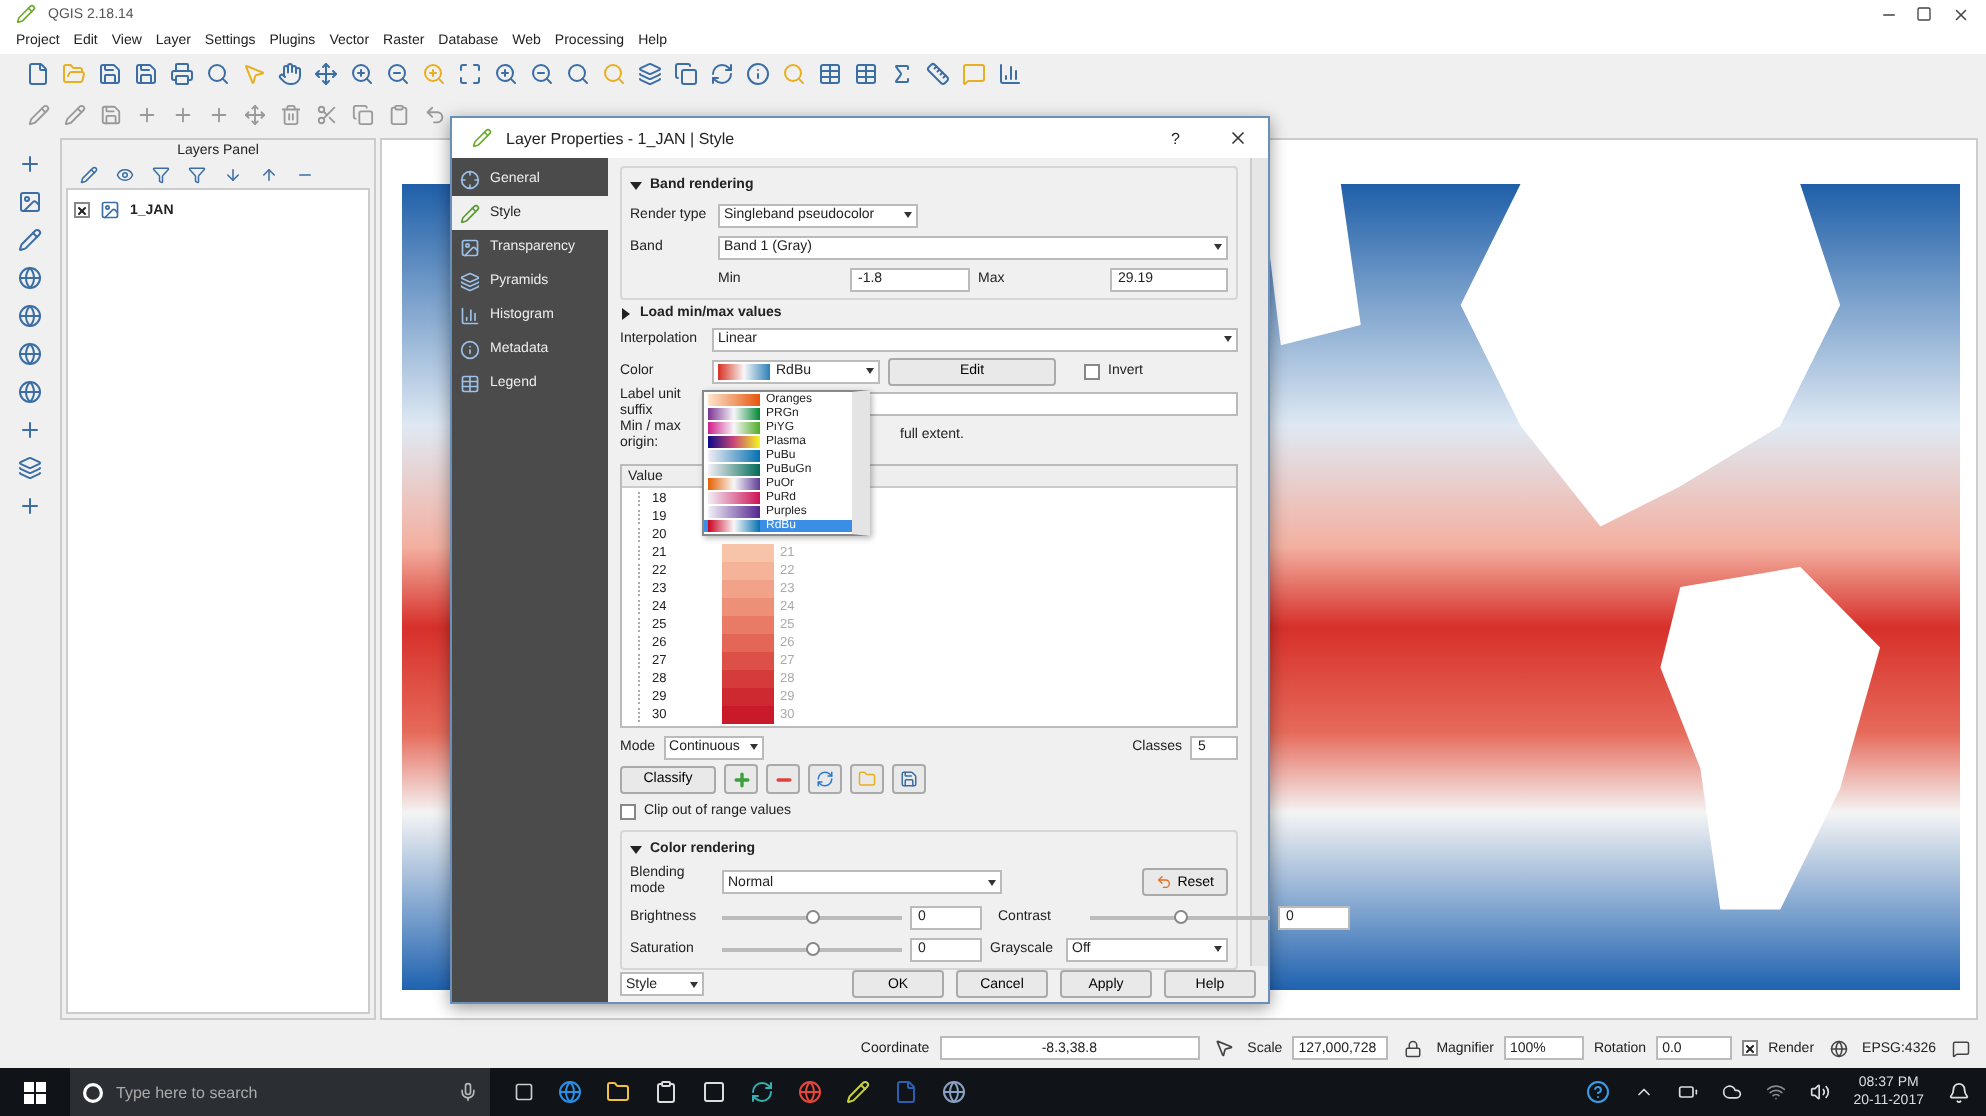 The width and height of the screenshot is (1986, 1116). What do you see at coordinates (93, 1092) in the screenshot?
I see `circle-icon` at bounding box center [93, 1092].